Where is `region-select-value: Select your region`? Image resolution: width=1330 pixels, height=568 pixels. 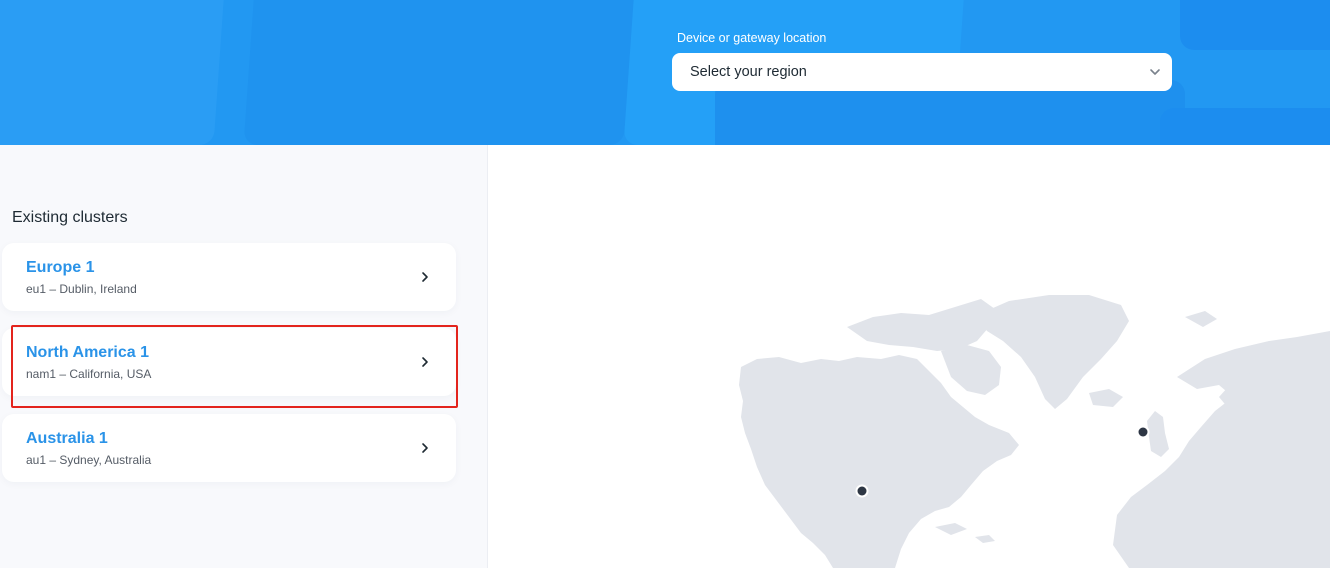 region-select-value: Select your region is located at coordinates (748, 72).